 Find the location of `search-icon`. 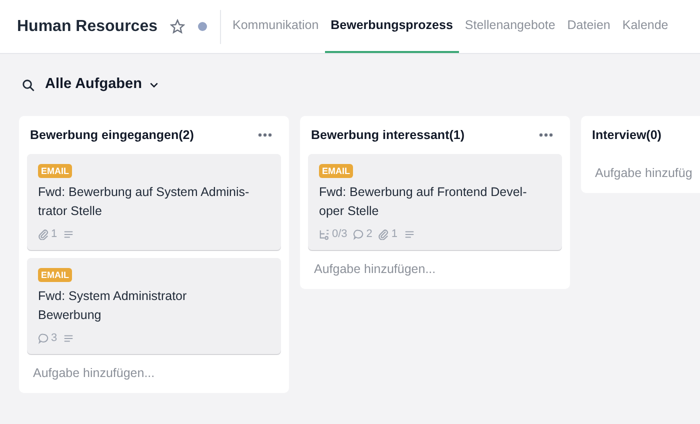

search-icon is located at coordinates (28, 85).